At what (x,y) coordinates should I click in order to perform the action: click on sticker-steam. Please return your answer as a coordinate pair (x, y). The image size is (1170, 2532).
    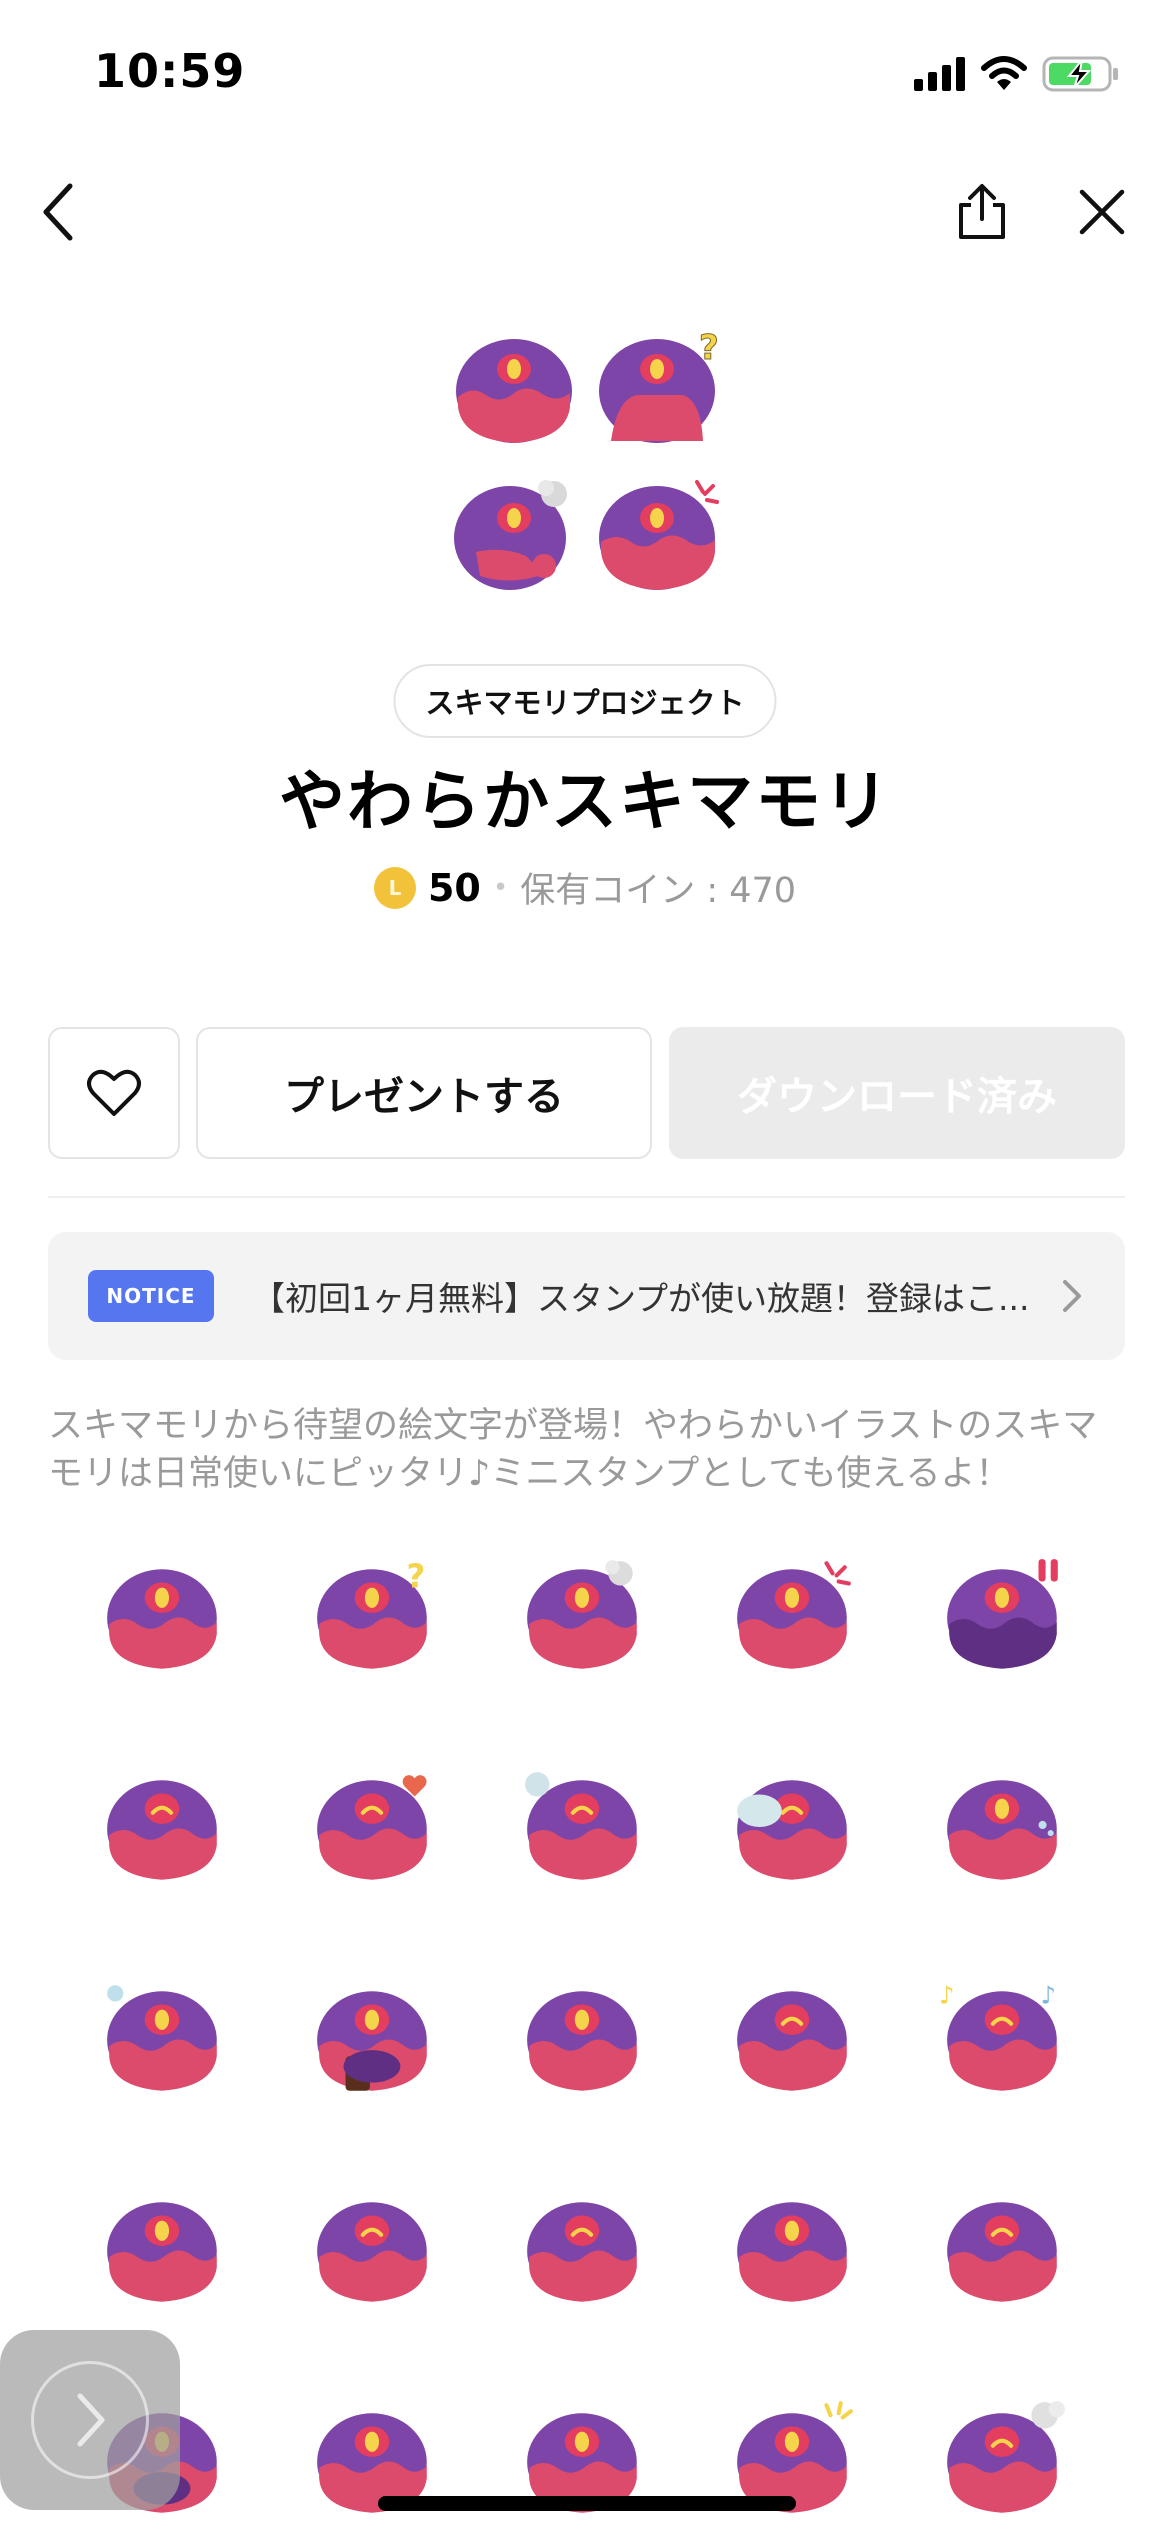
    Looking at the image, I should click on (1005, 2443).